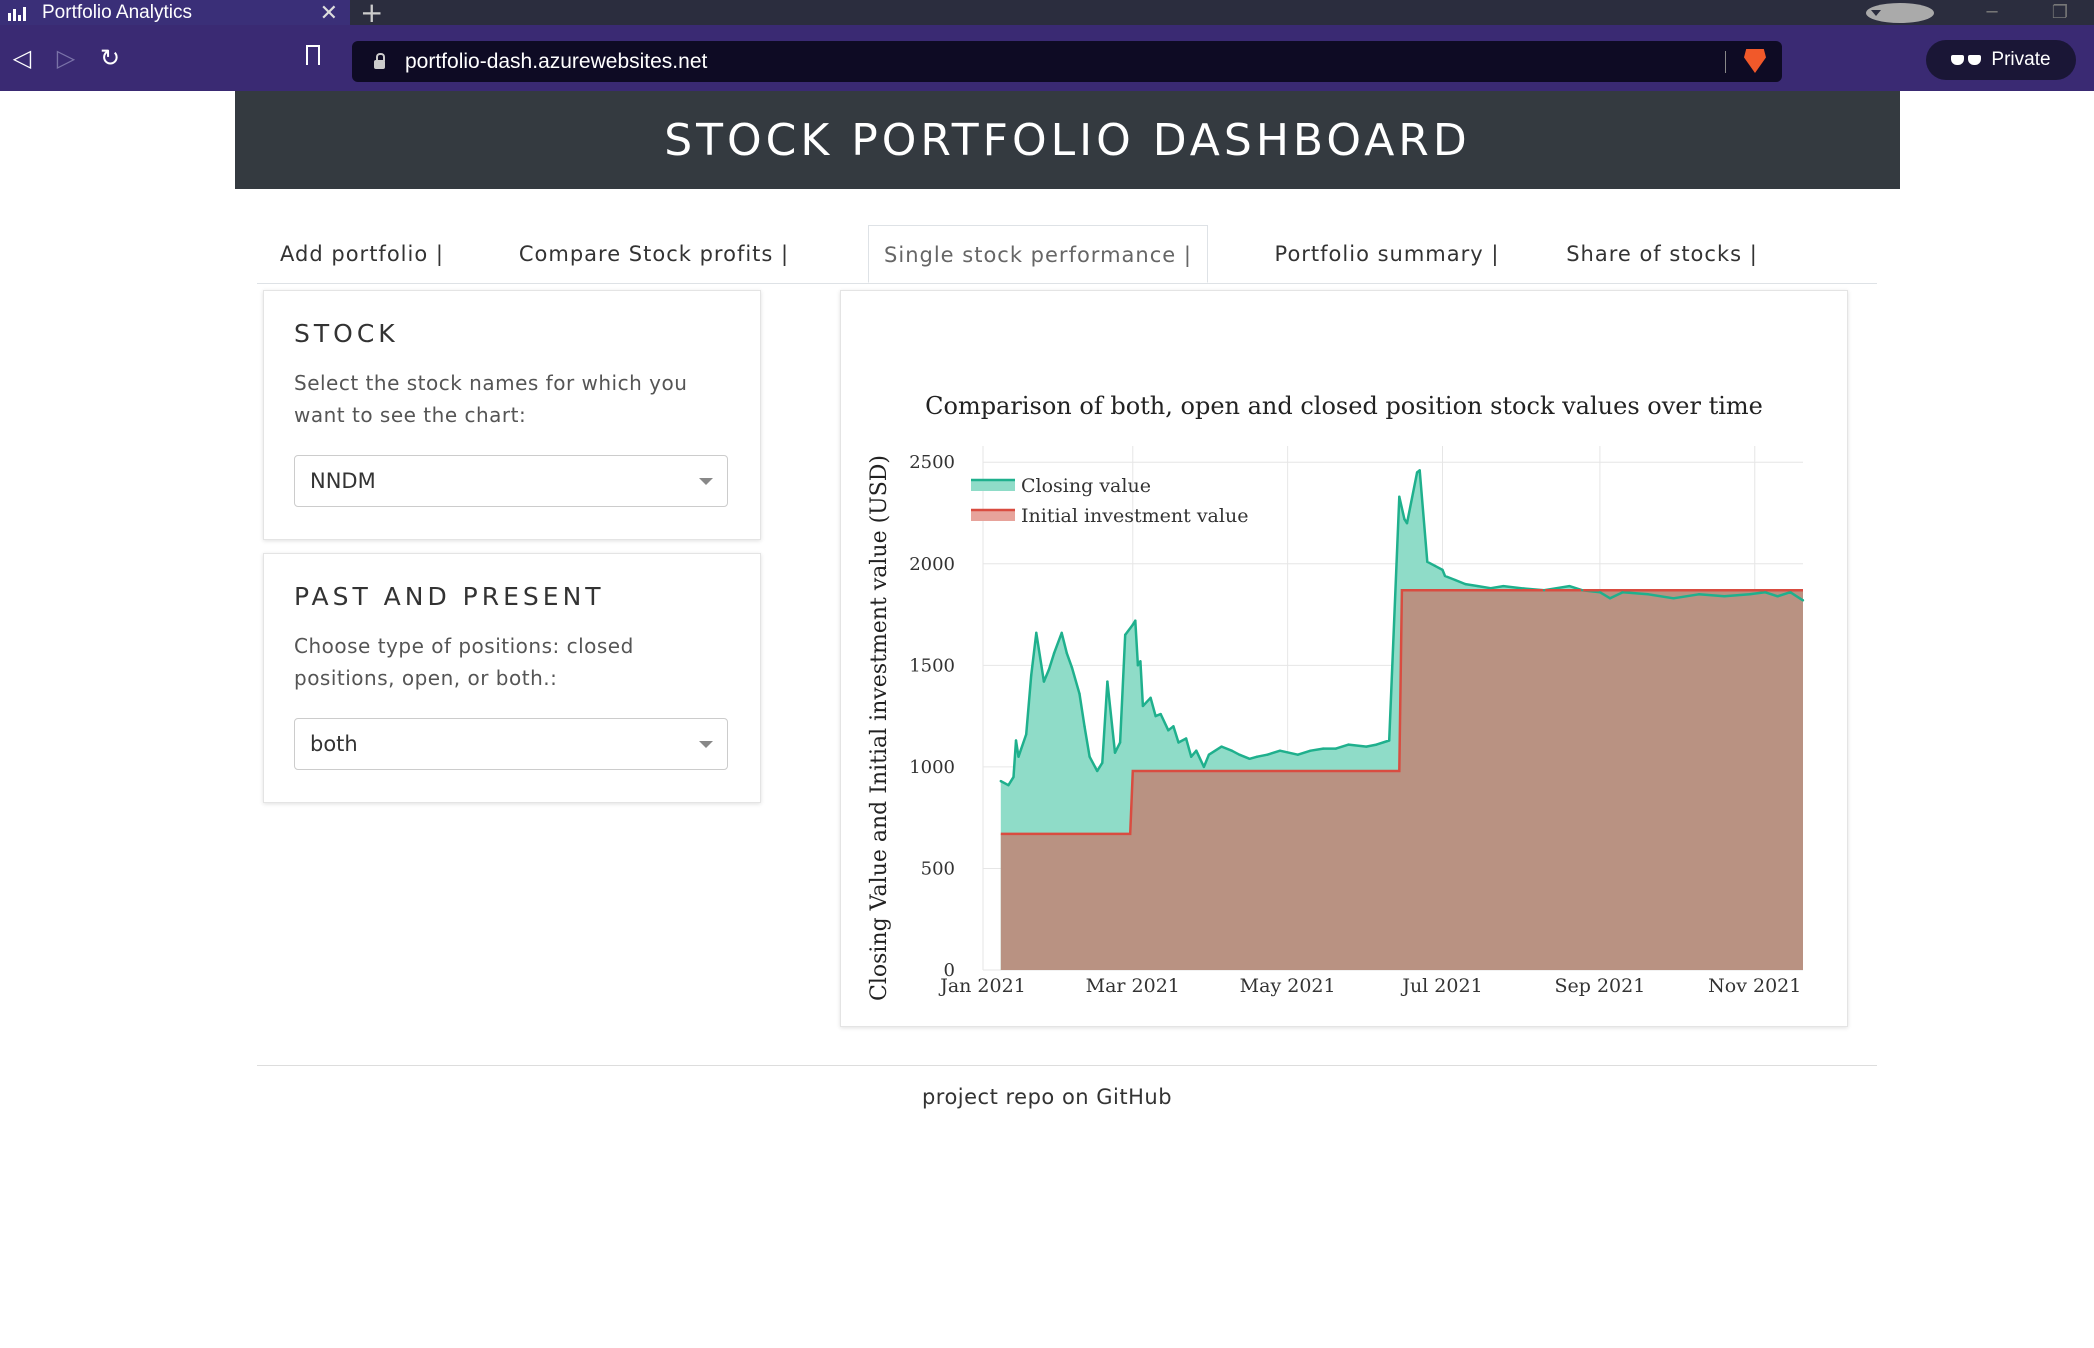 This screenshot has width=2094, height=1348. What do you see at coordinates (1966, 60) in the screenshot?
I see `private-glasses-icon` at bounding box center [1966, 60].